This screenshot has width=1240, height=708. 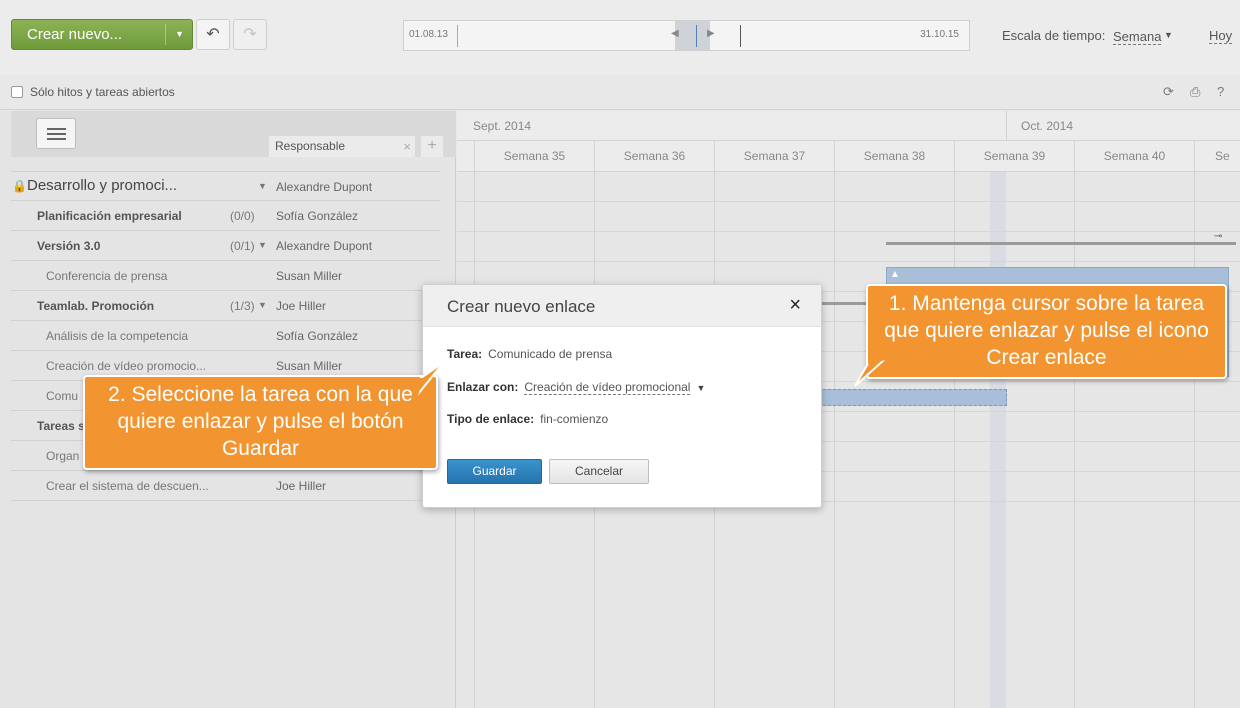 What do you see at coordinates (1220, 91) in the screenshot?
I see `help-icon: ?` at bounding box center [1220, 91].